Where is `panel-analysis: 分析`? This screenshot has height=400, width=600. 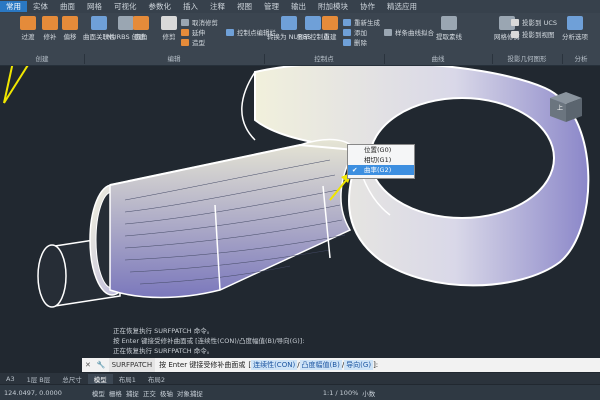
panel-analysis: 分析 is located at coordinates (581, 59).